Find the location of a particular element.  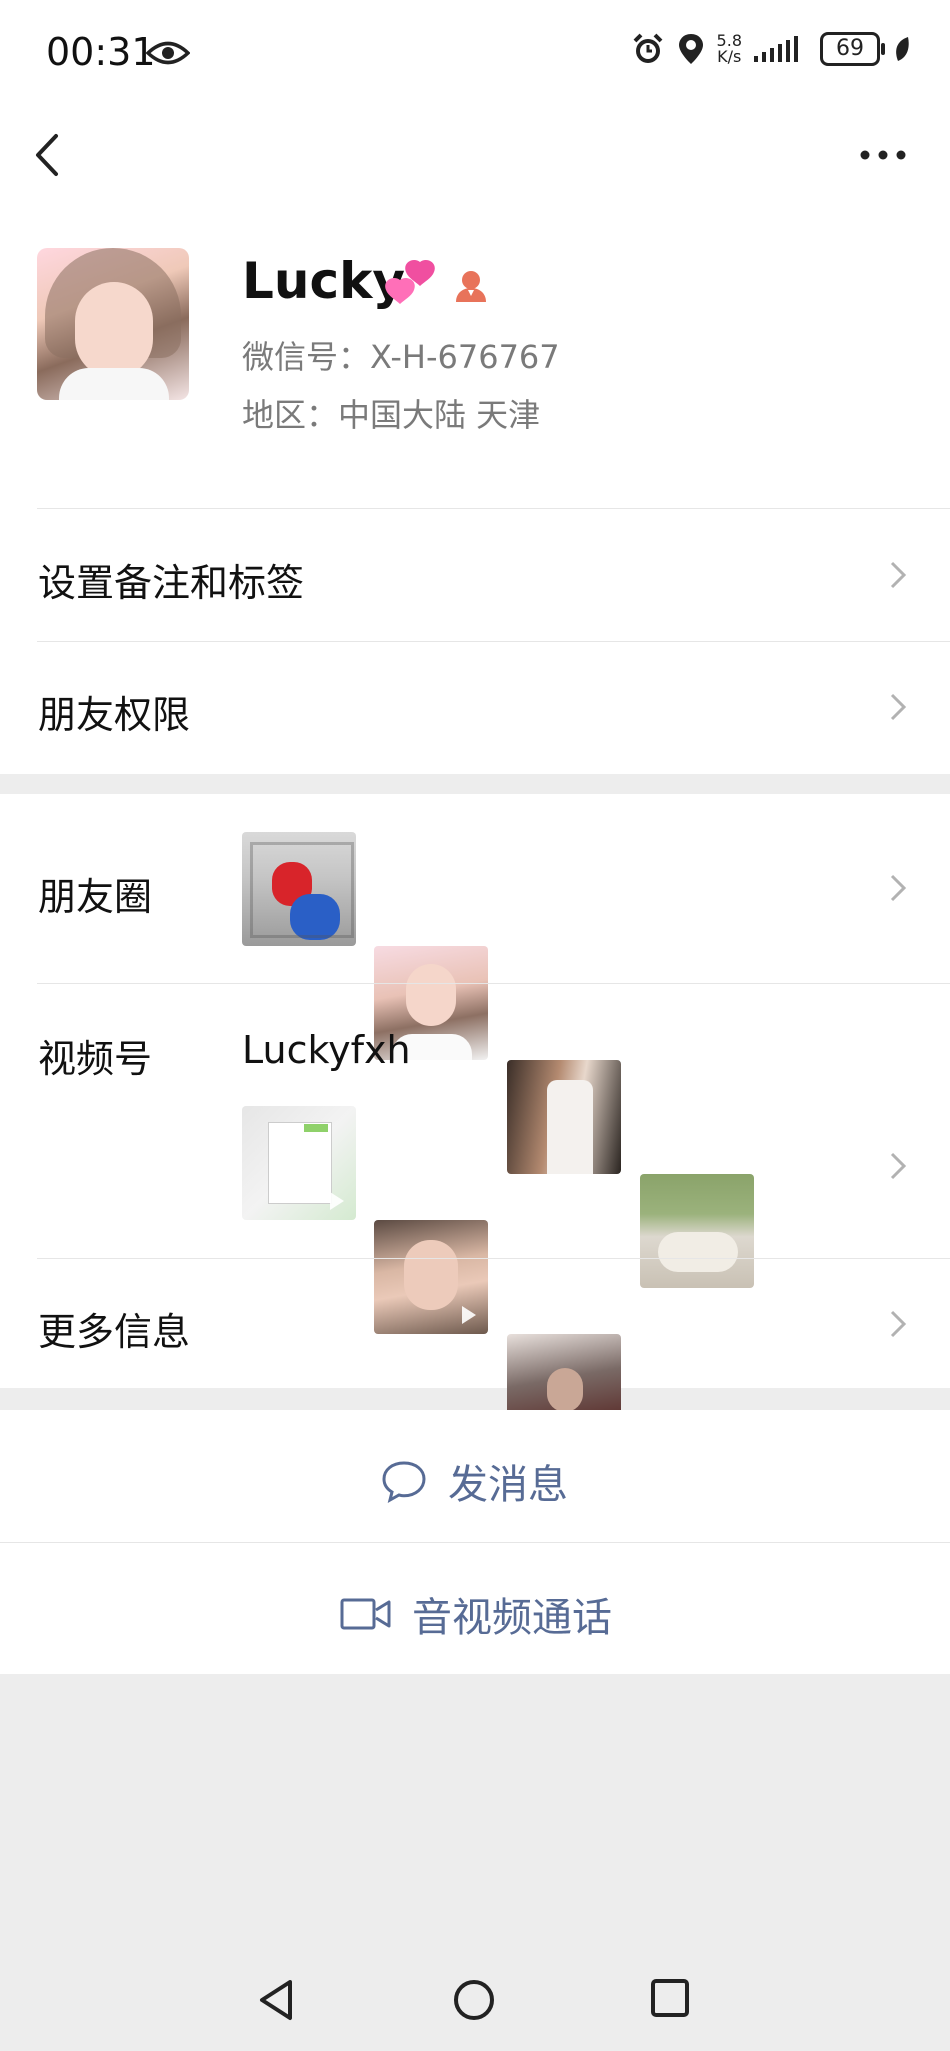

contact-name: Lucky is located at coordinates (323, 281).